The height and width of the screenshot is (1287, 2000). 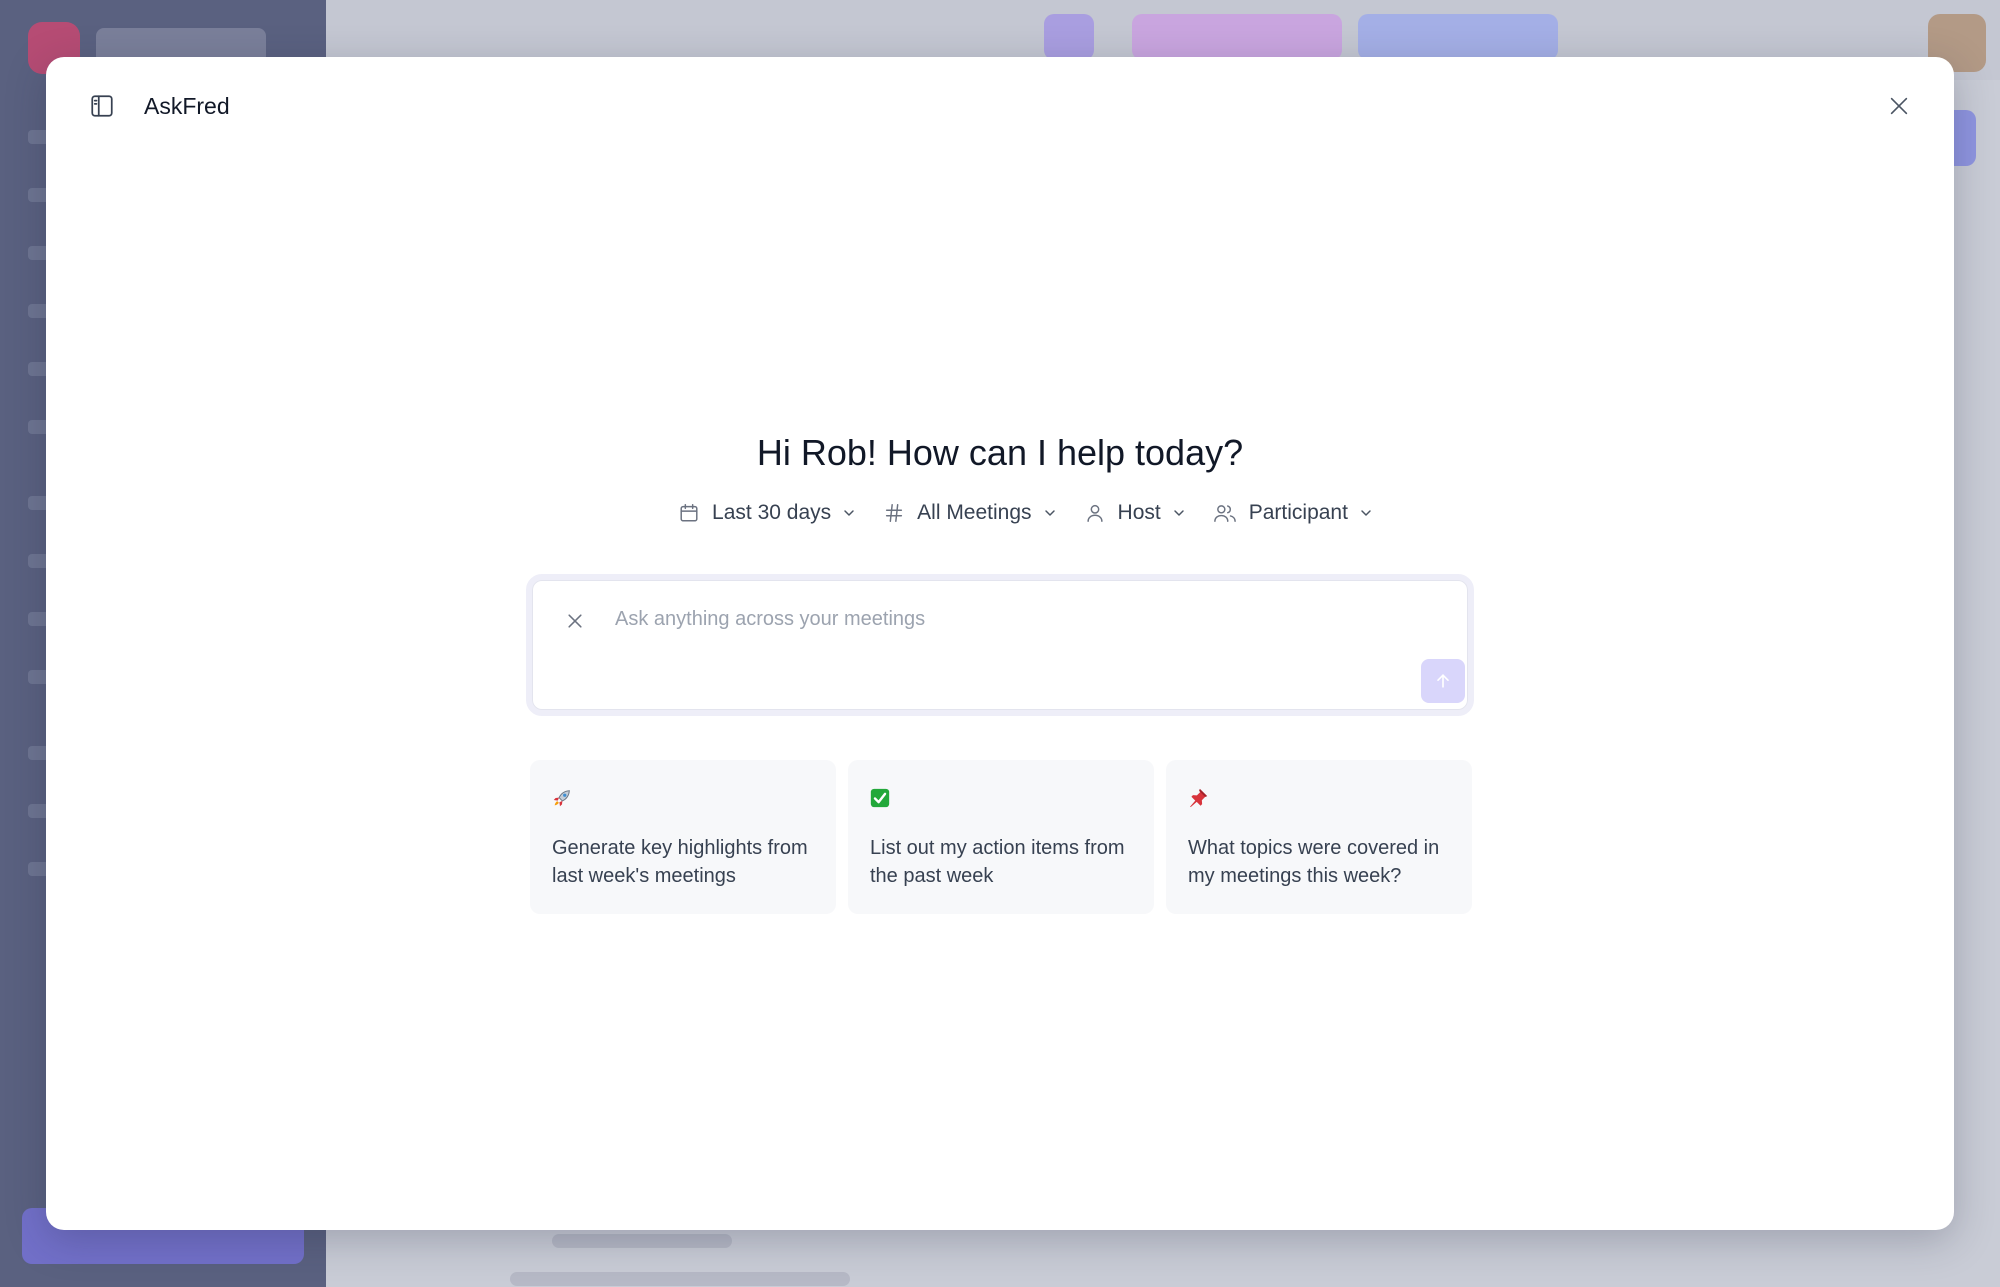 What do you see at coordinates (1198, 798) in the screenshot?
I see `pushpin-icon` at bounding box center [1198, 798].